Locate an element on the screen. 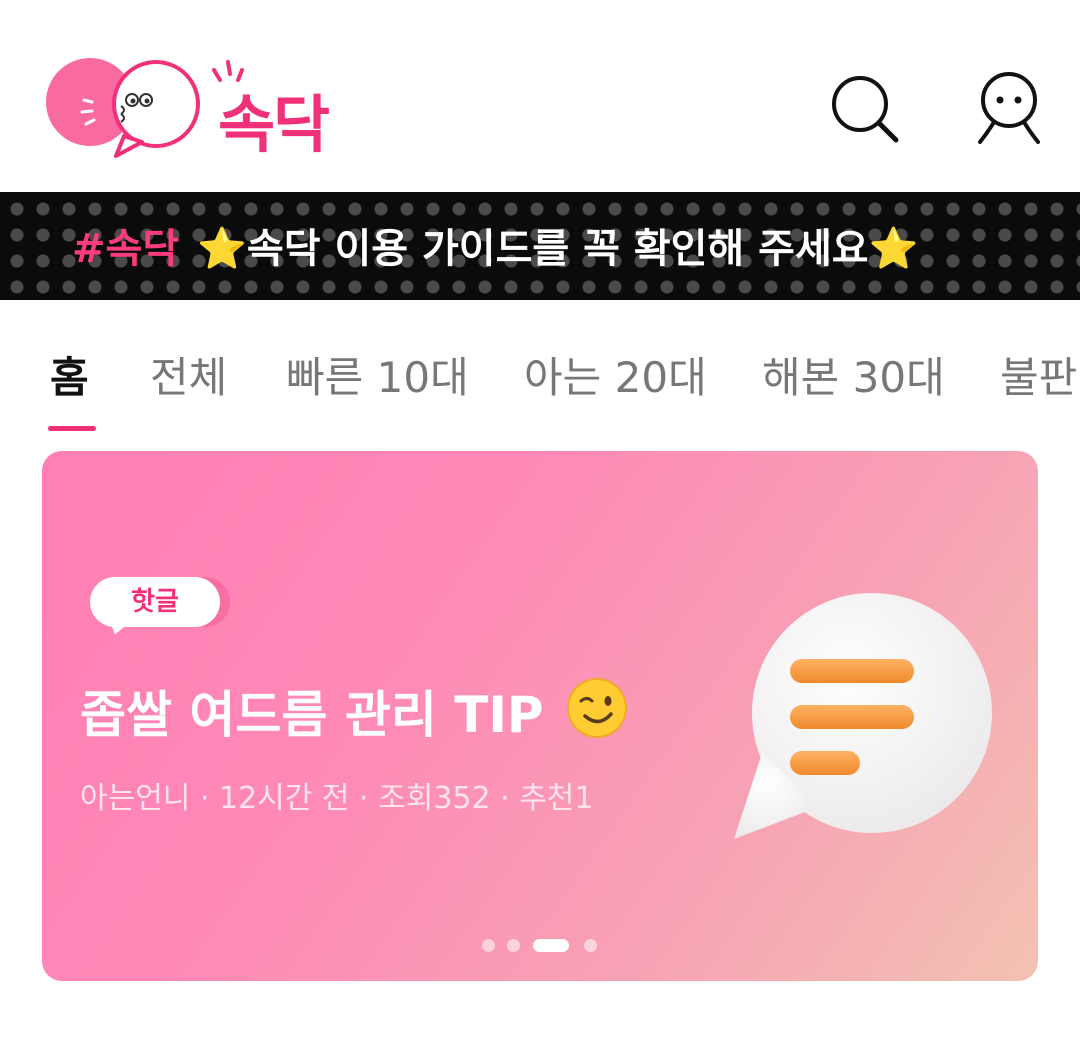  wink-emoji-icon is located at coordinates (597, 708).